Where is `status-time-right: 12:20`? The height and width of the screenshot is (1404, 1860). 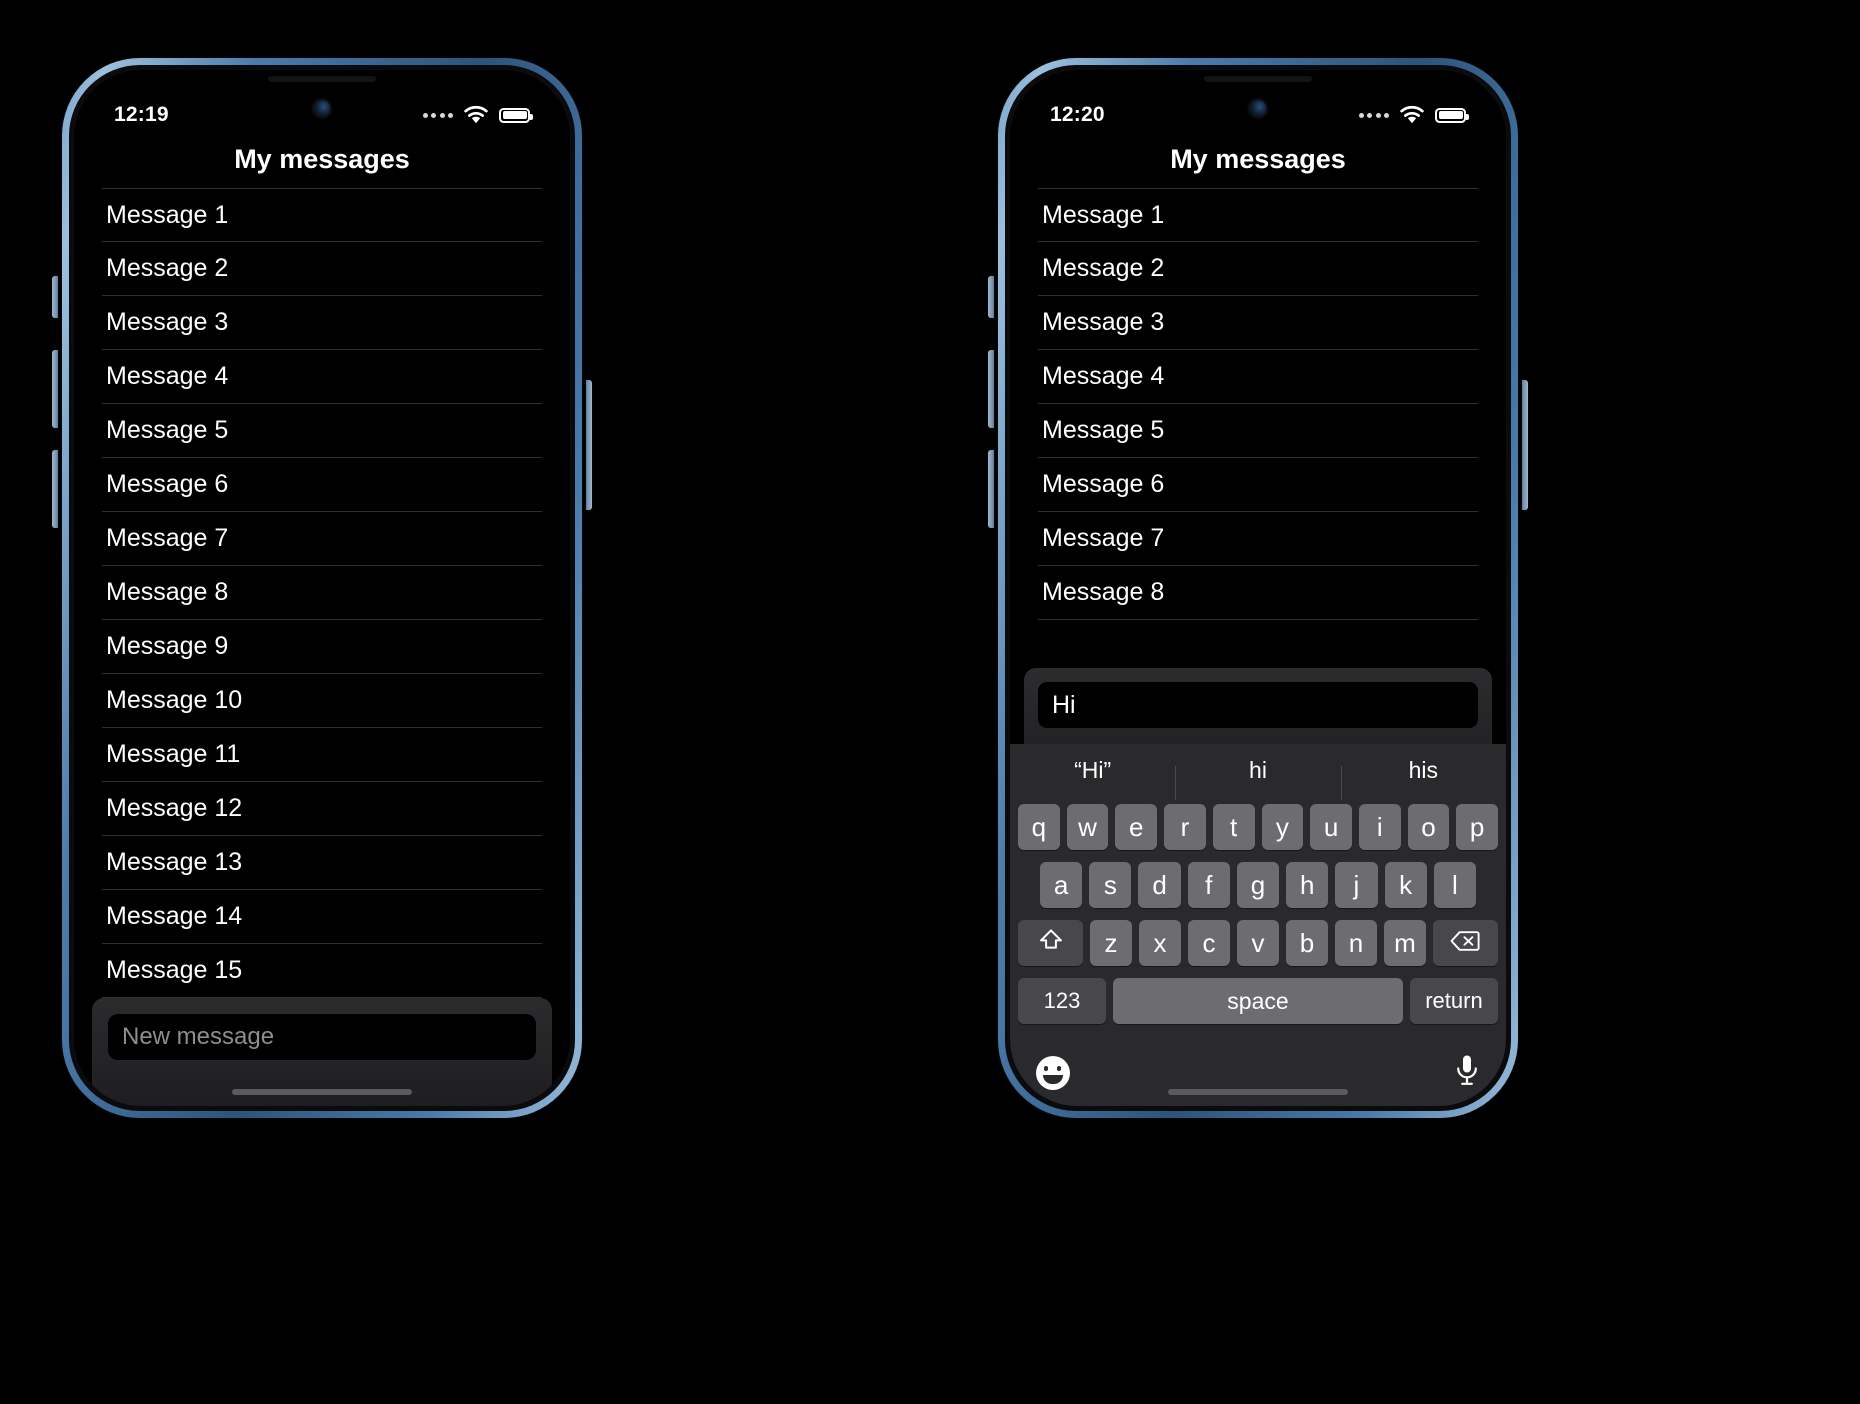
status-time-right: 12:20 is located at coordinates (1077, 114).